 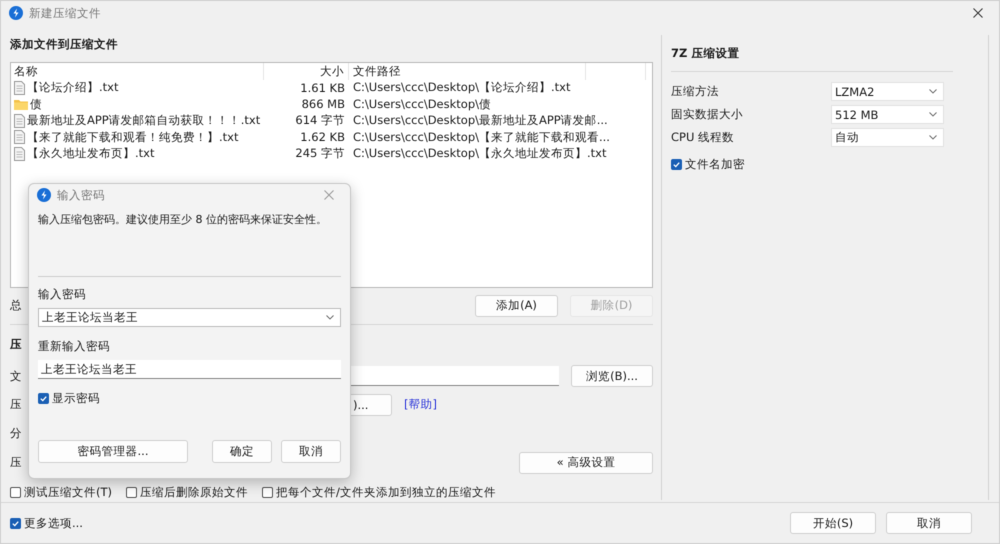 What do you see at coordinates (189, 317) in the screenshot?
I see `password-field: 上老王论坛当老王` at bounding box center [189, 317].